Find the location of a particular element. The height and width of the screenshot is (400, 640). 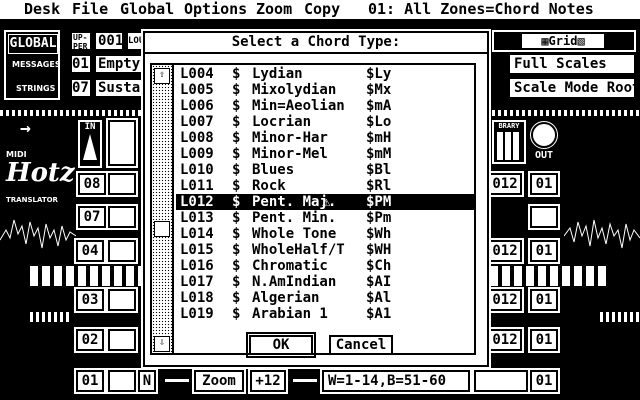

menu-desk: Desk is located at coordinates (42, 9).